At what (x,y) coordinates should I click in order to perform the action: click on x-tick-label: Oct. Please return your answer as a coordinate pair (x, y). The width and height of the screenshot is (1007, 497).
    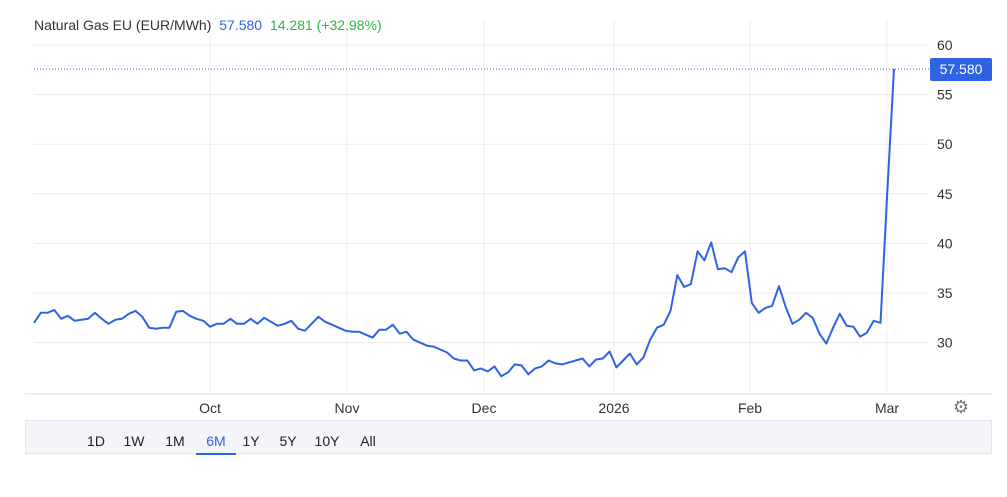
    Looking at the image, I should click on (210, 408).